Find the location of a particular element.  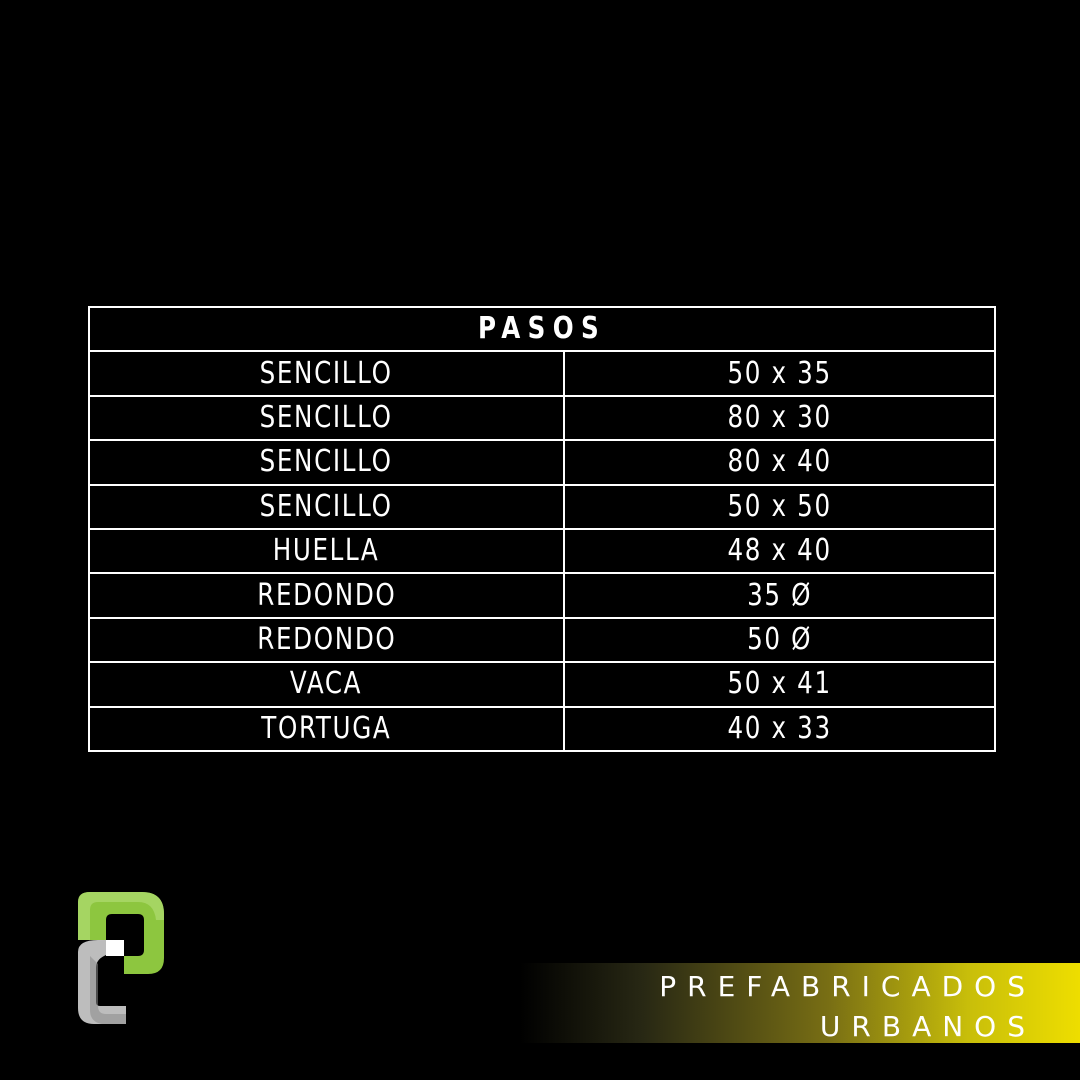

row-size-cell: 35 Ø is located at coordinates (779, 595).